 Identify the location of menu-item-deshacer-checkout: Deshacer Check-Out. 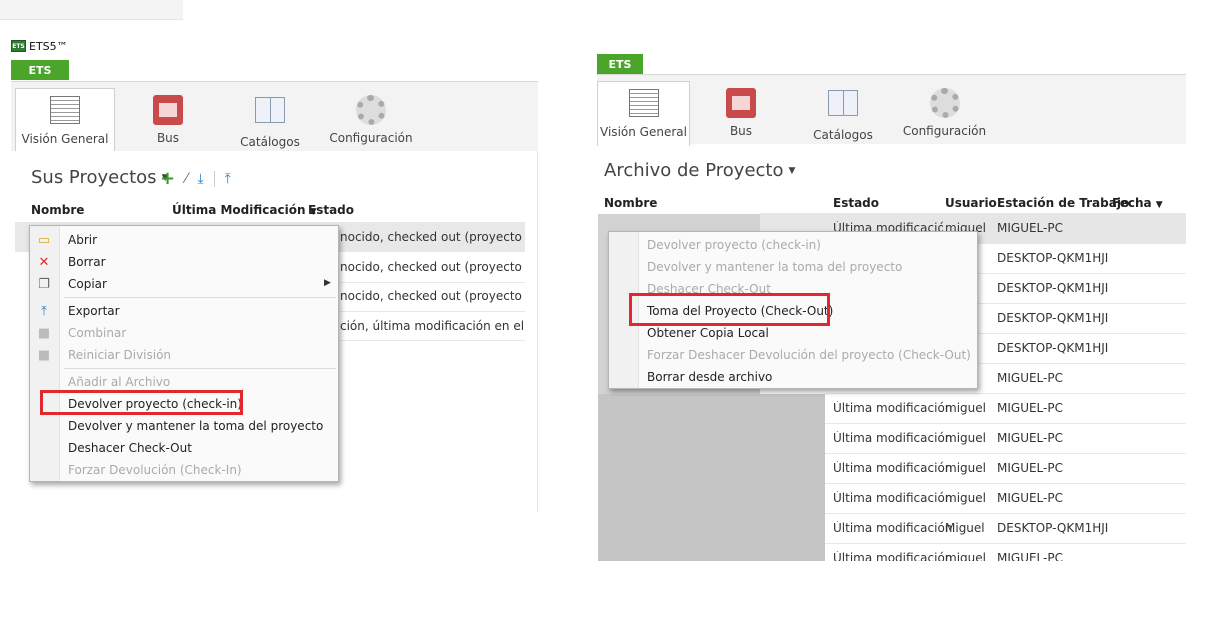
(130, 448).